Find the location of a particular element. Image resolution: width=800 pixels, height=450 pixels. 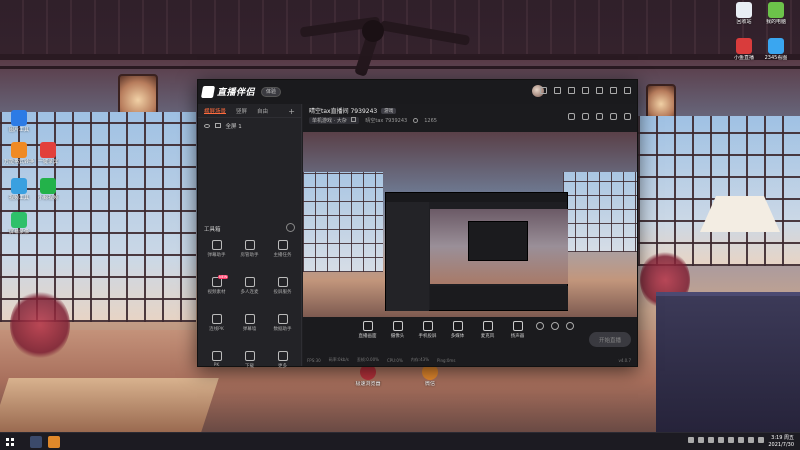

danmu-wall-icon is located at coordinates (249, 319).